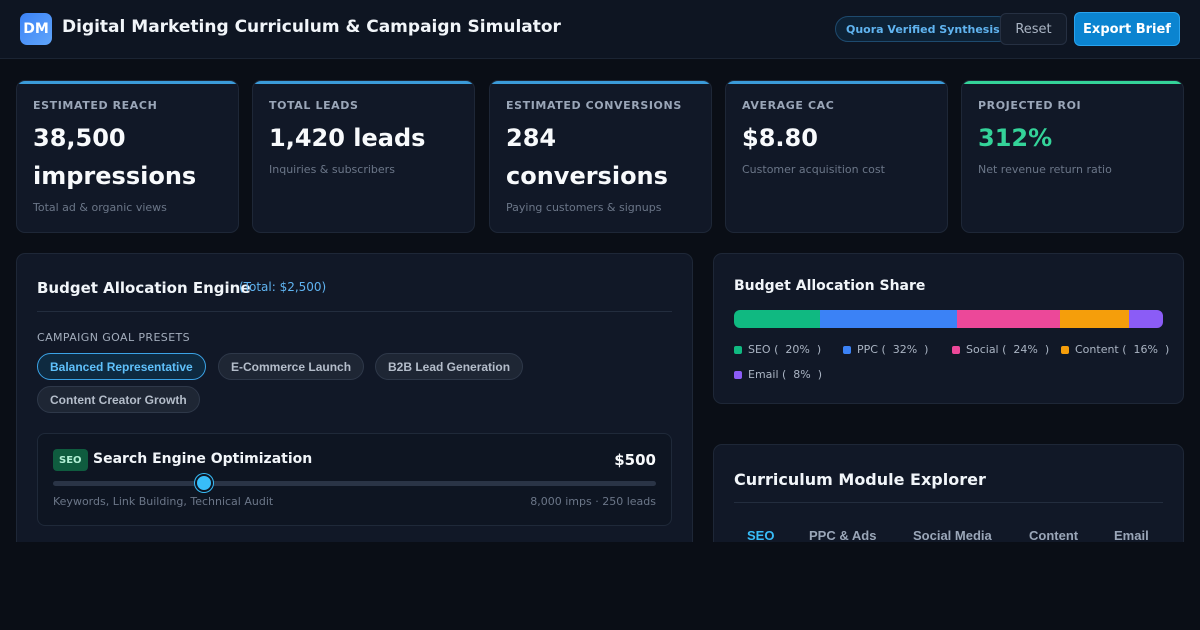 This screenshot has width=1200, height=630. I want to click on tab-content: Content, so click(1053, 535).